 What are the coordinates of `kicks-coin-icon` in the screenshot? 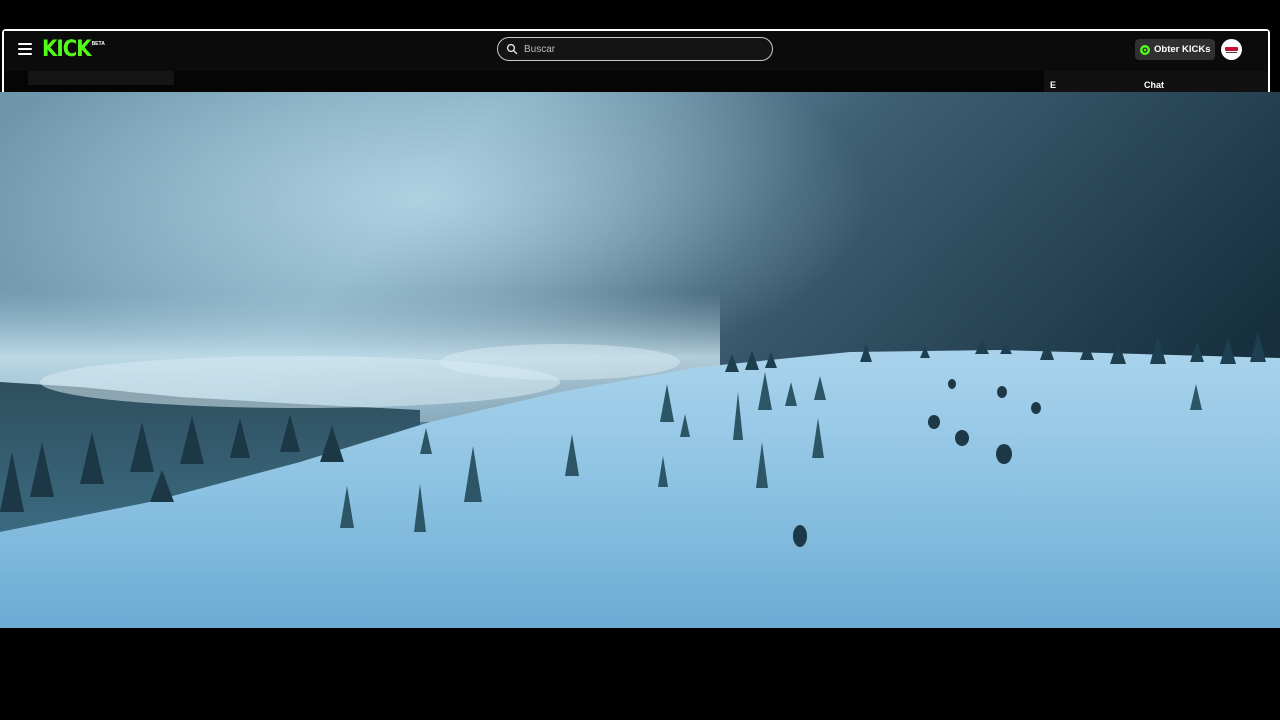 It's located at (1145, 49).